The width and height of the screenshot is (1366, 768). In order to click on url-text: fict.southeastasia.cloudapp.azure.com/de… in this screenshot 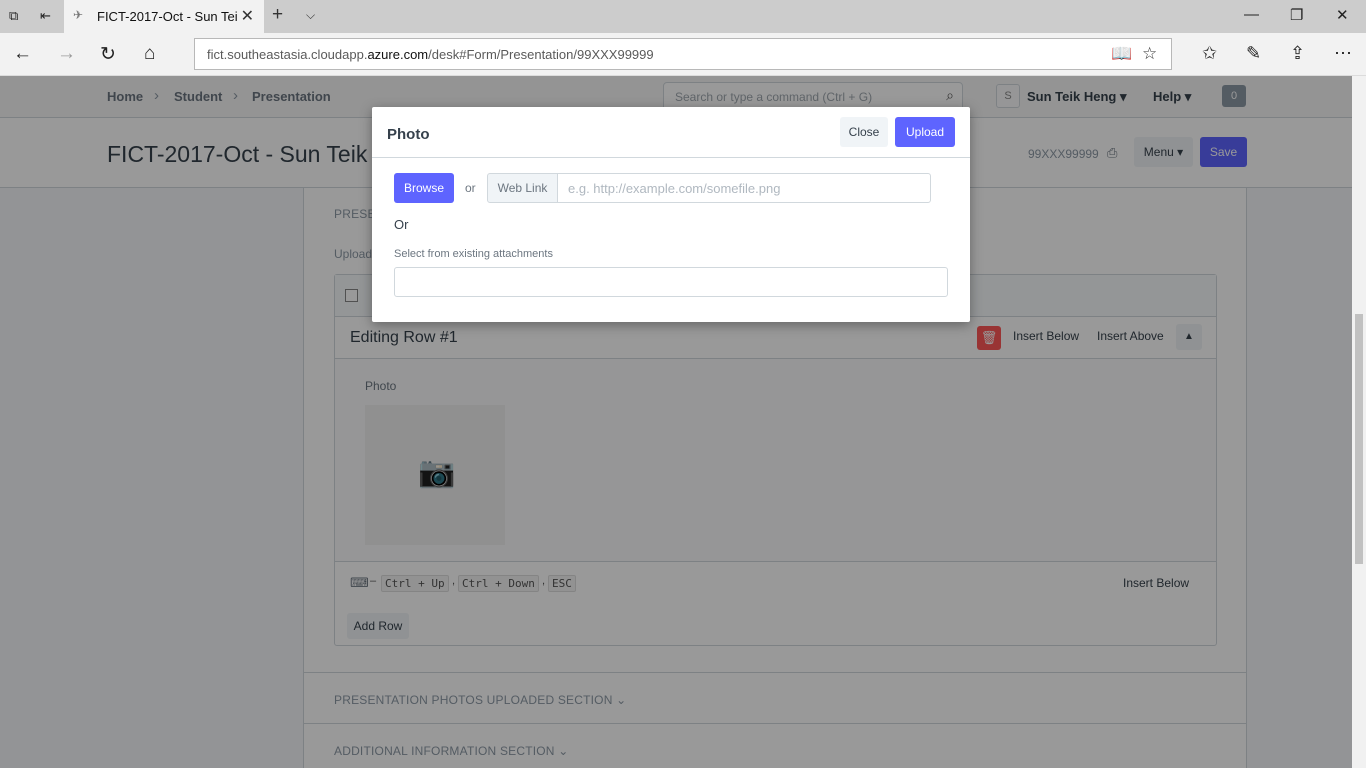, I will do `click(430, 54)`.